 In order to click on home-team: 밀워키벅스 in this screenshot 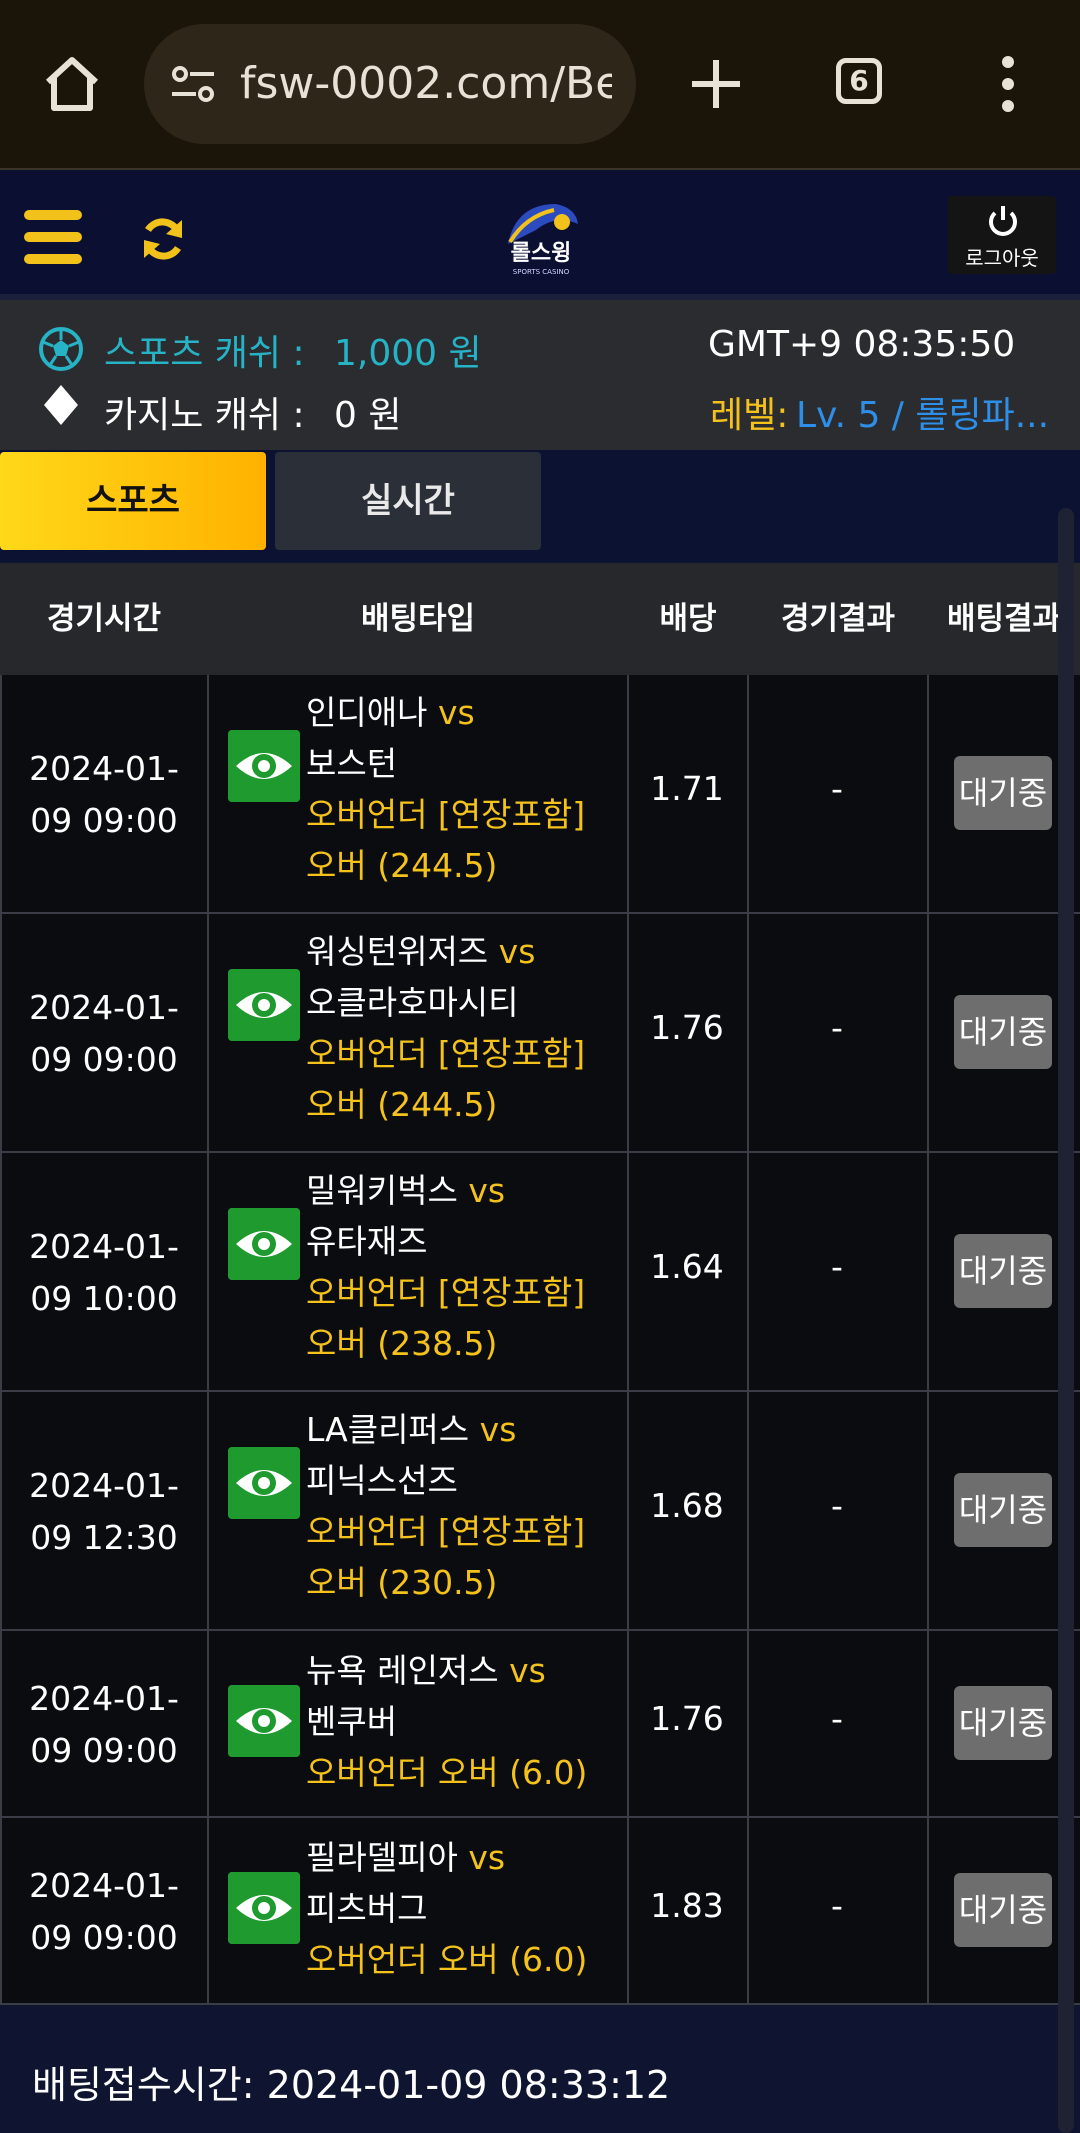, I will do `click(382, 1190)`.